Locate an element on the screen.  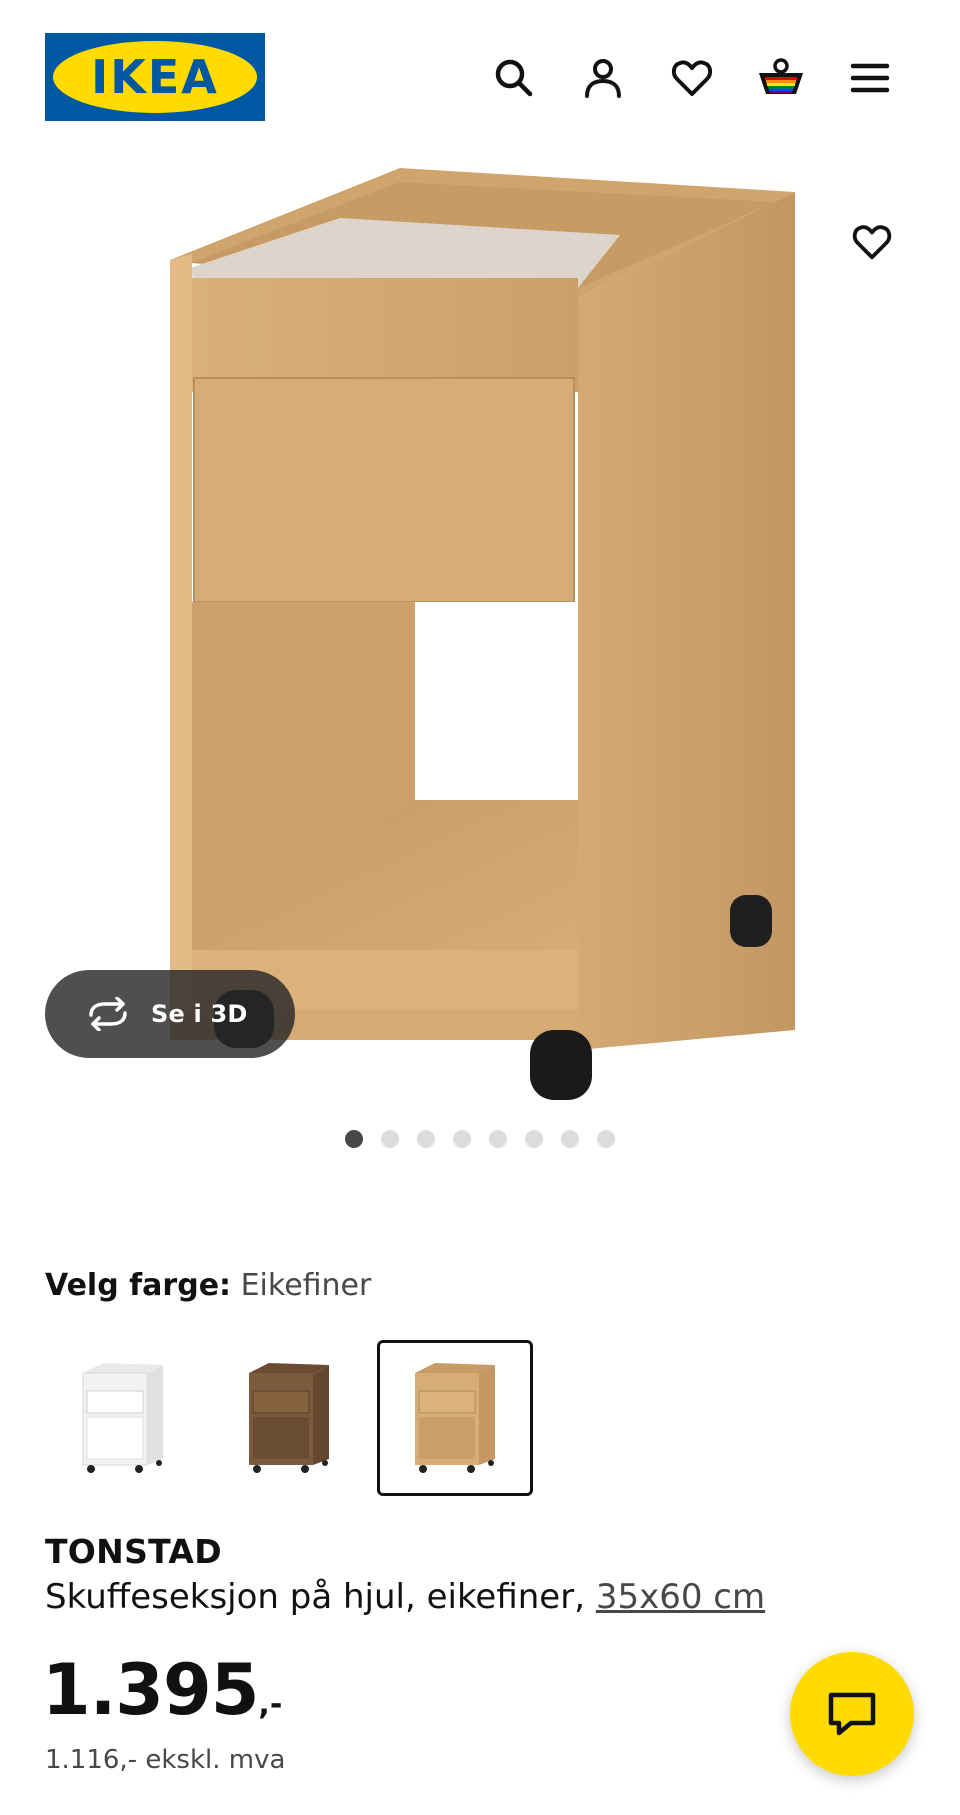
view-in-3d-button: Se i 3D is located at coordinates (170, 1014).